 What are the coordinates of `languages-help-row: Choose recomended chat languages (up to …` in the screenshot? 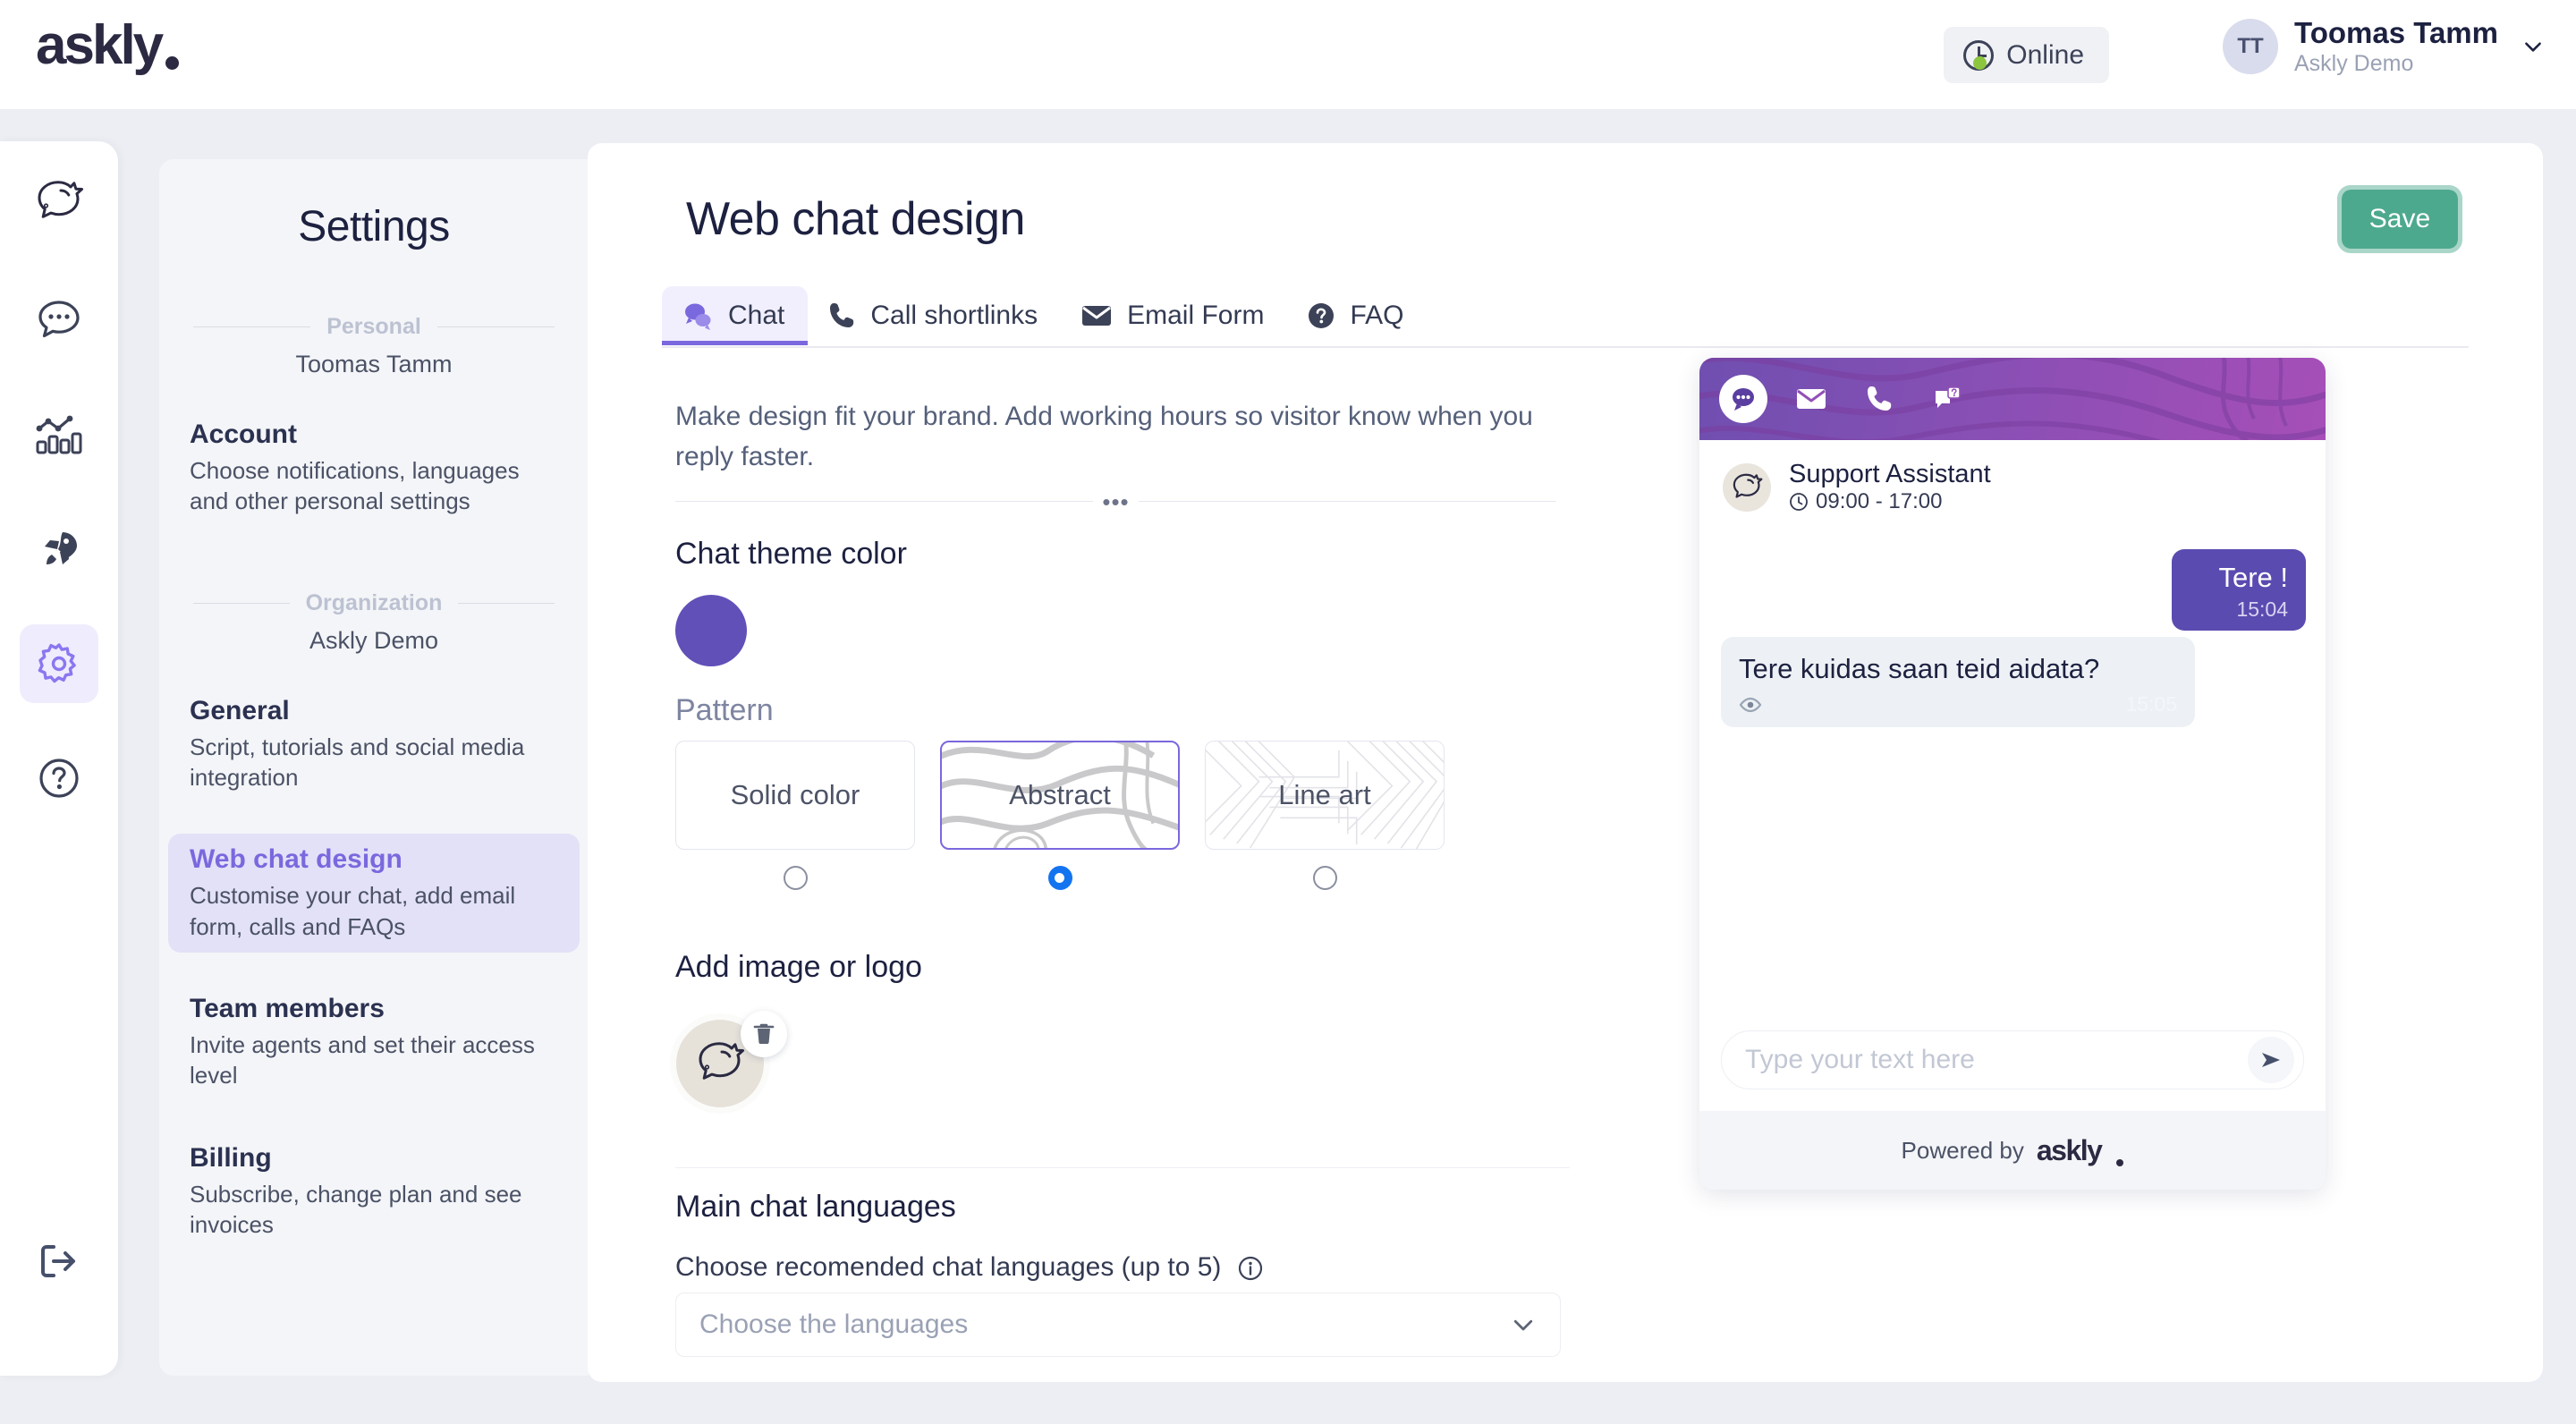 It's located at (969, 1267).